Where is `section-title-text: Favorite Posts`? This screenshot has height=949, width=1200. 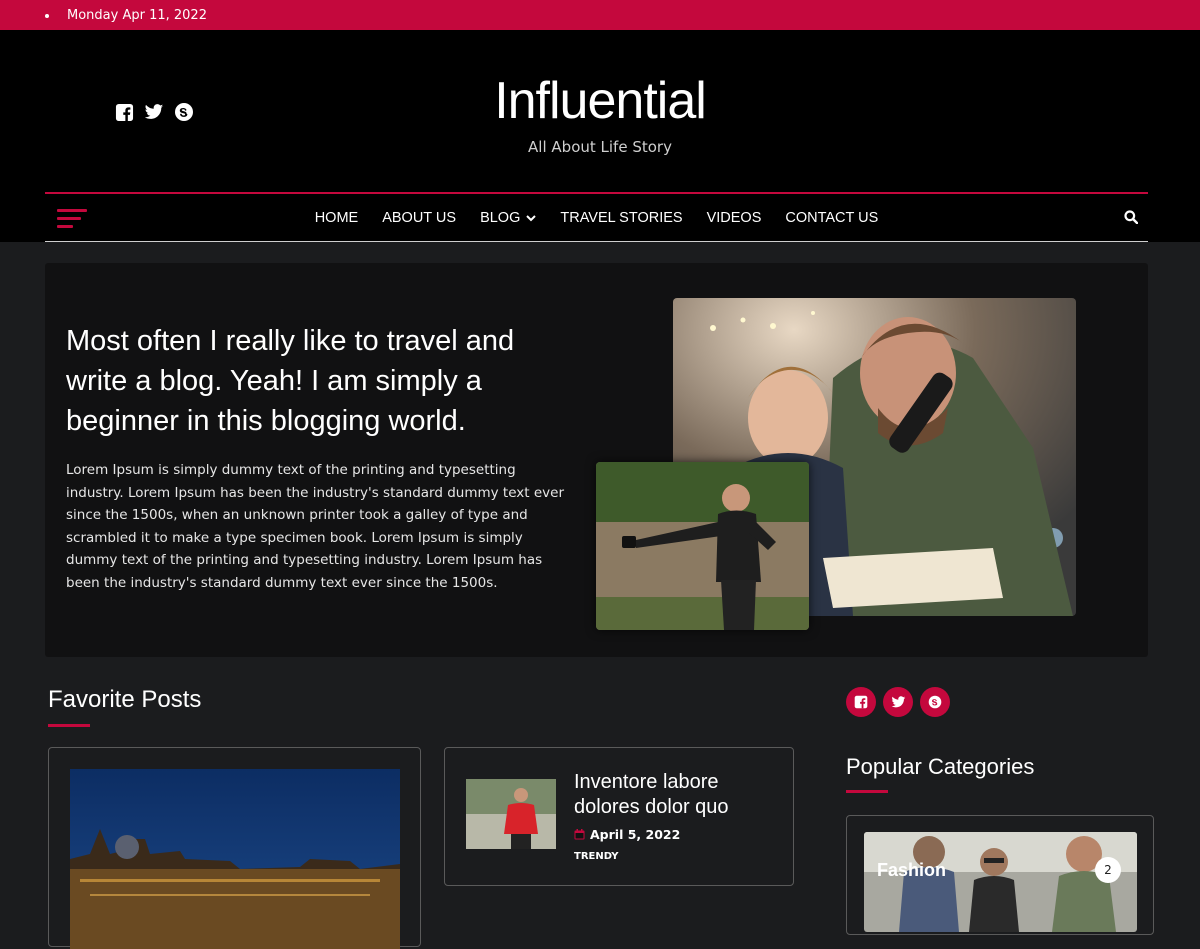
section-title-text: Favorite Posts is located at coordinates (125, 699).